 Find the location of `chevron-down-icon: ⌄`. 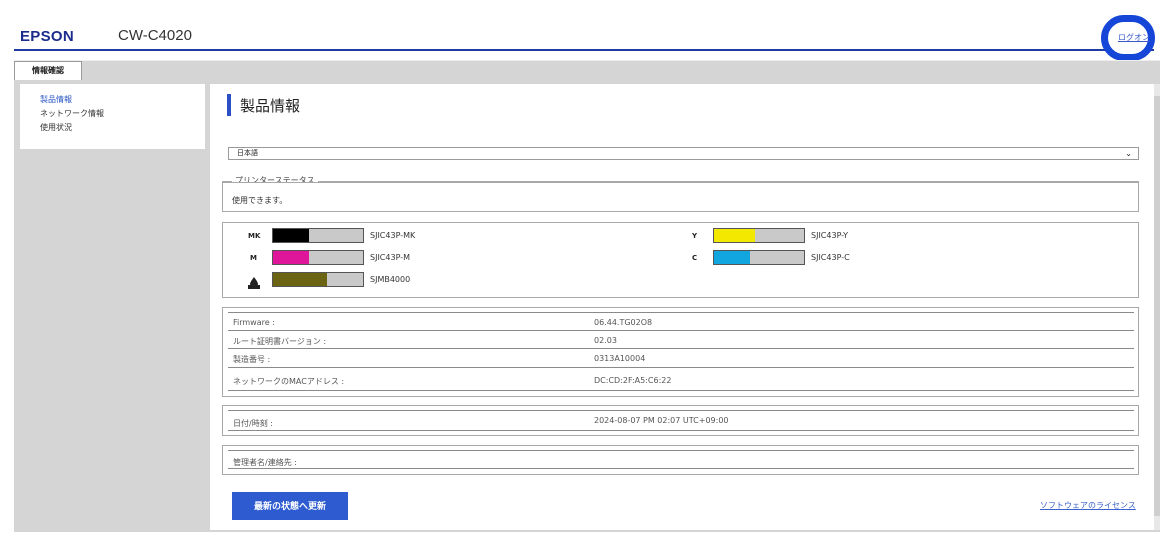

chevron-down-icon: ⌄ is located at coordinates (1128, 153).